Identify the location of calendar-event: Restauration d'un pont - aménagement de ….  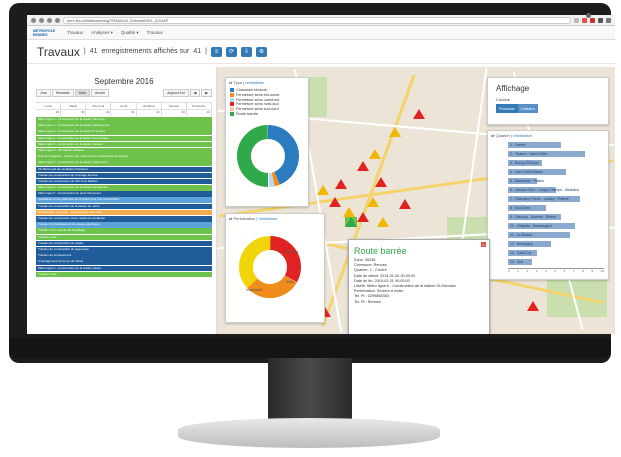
(124, 212).